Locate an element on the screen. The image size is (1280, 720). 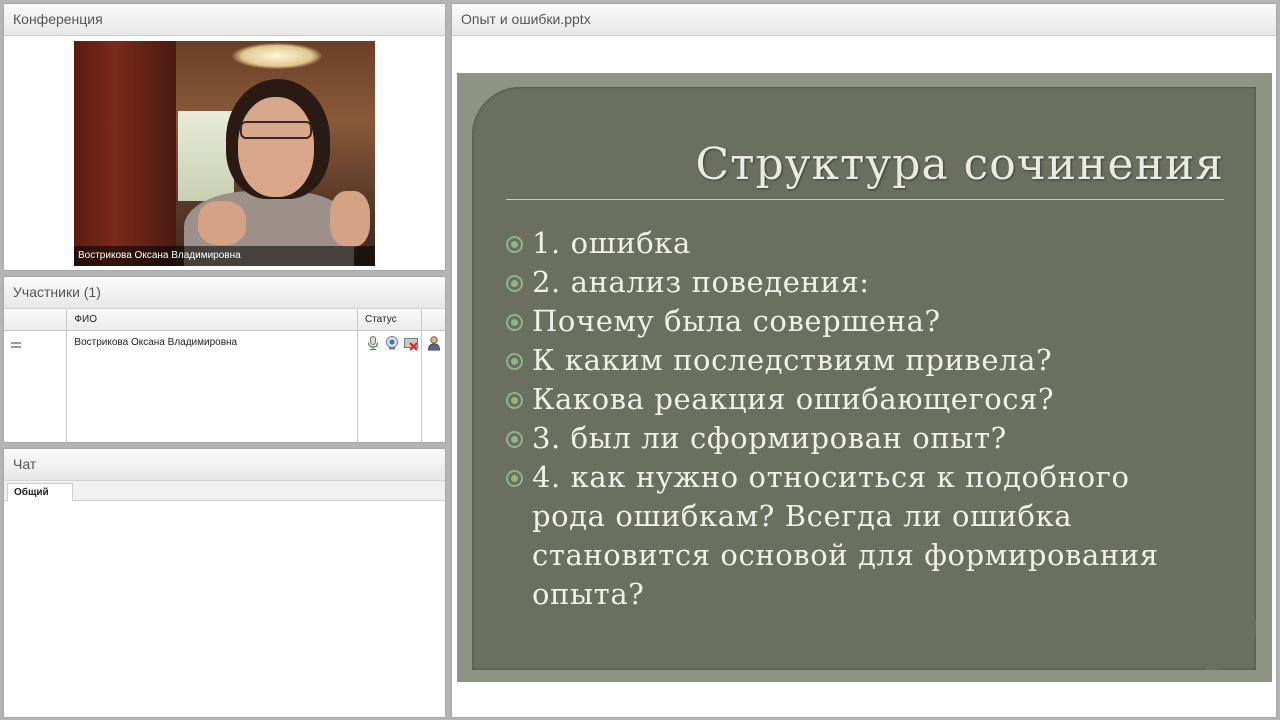
slide-bullet: Почему была совершена? is located at coordinates (856, 321).